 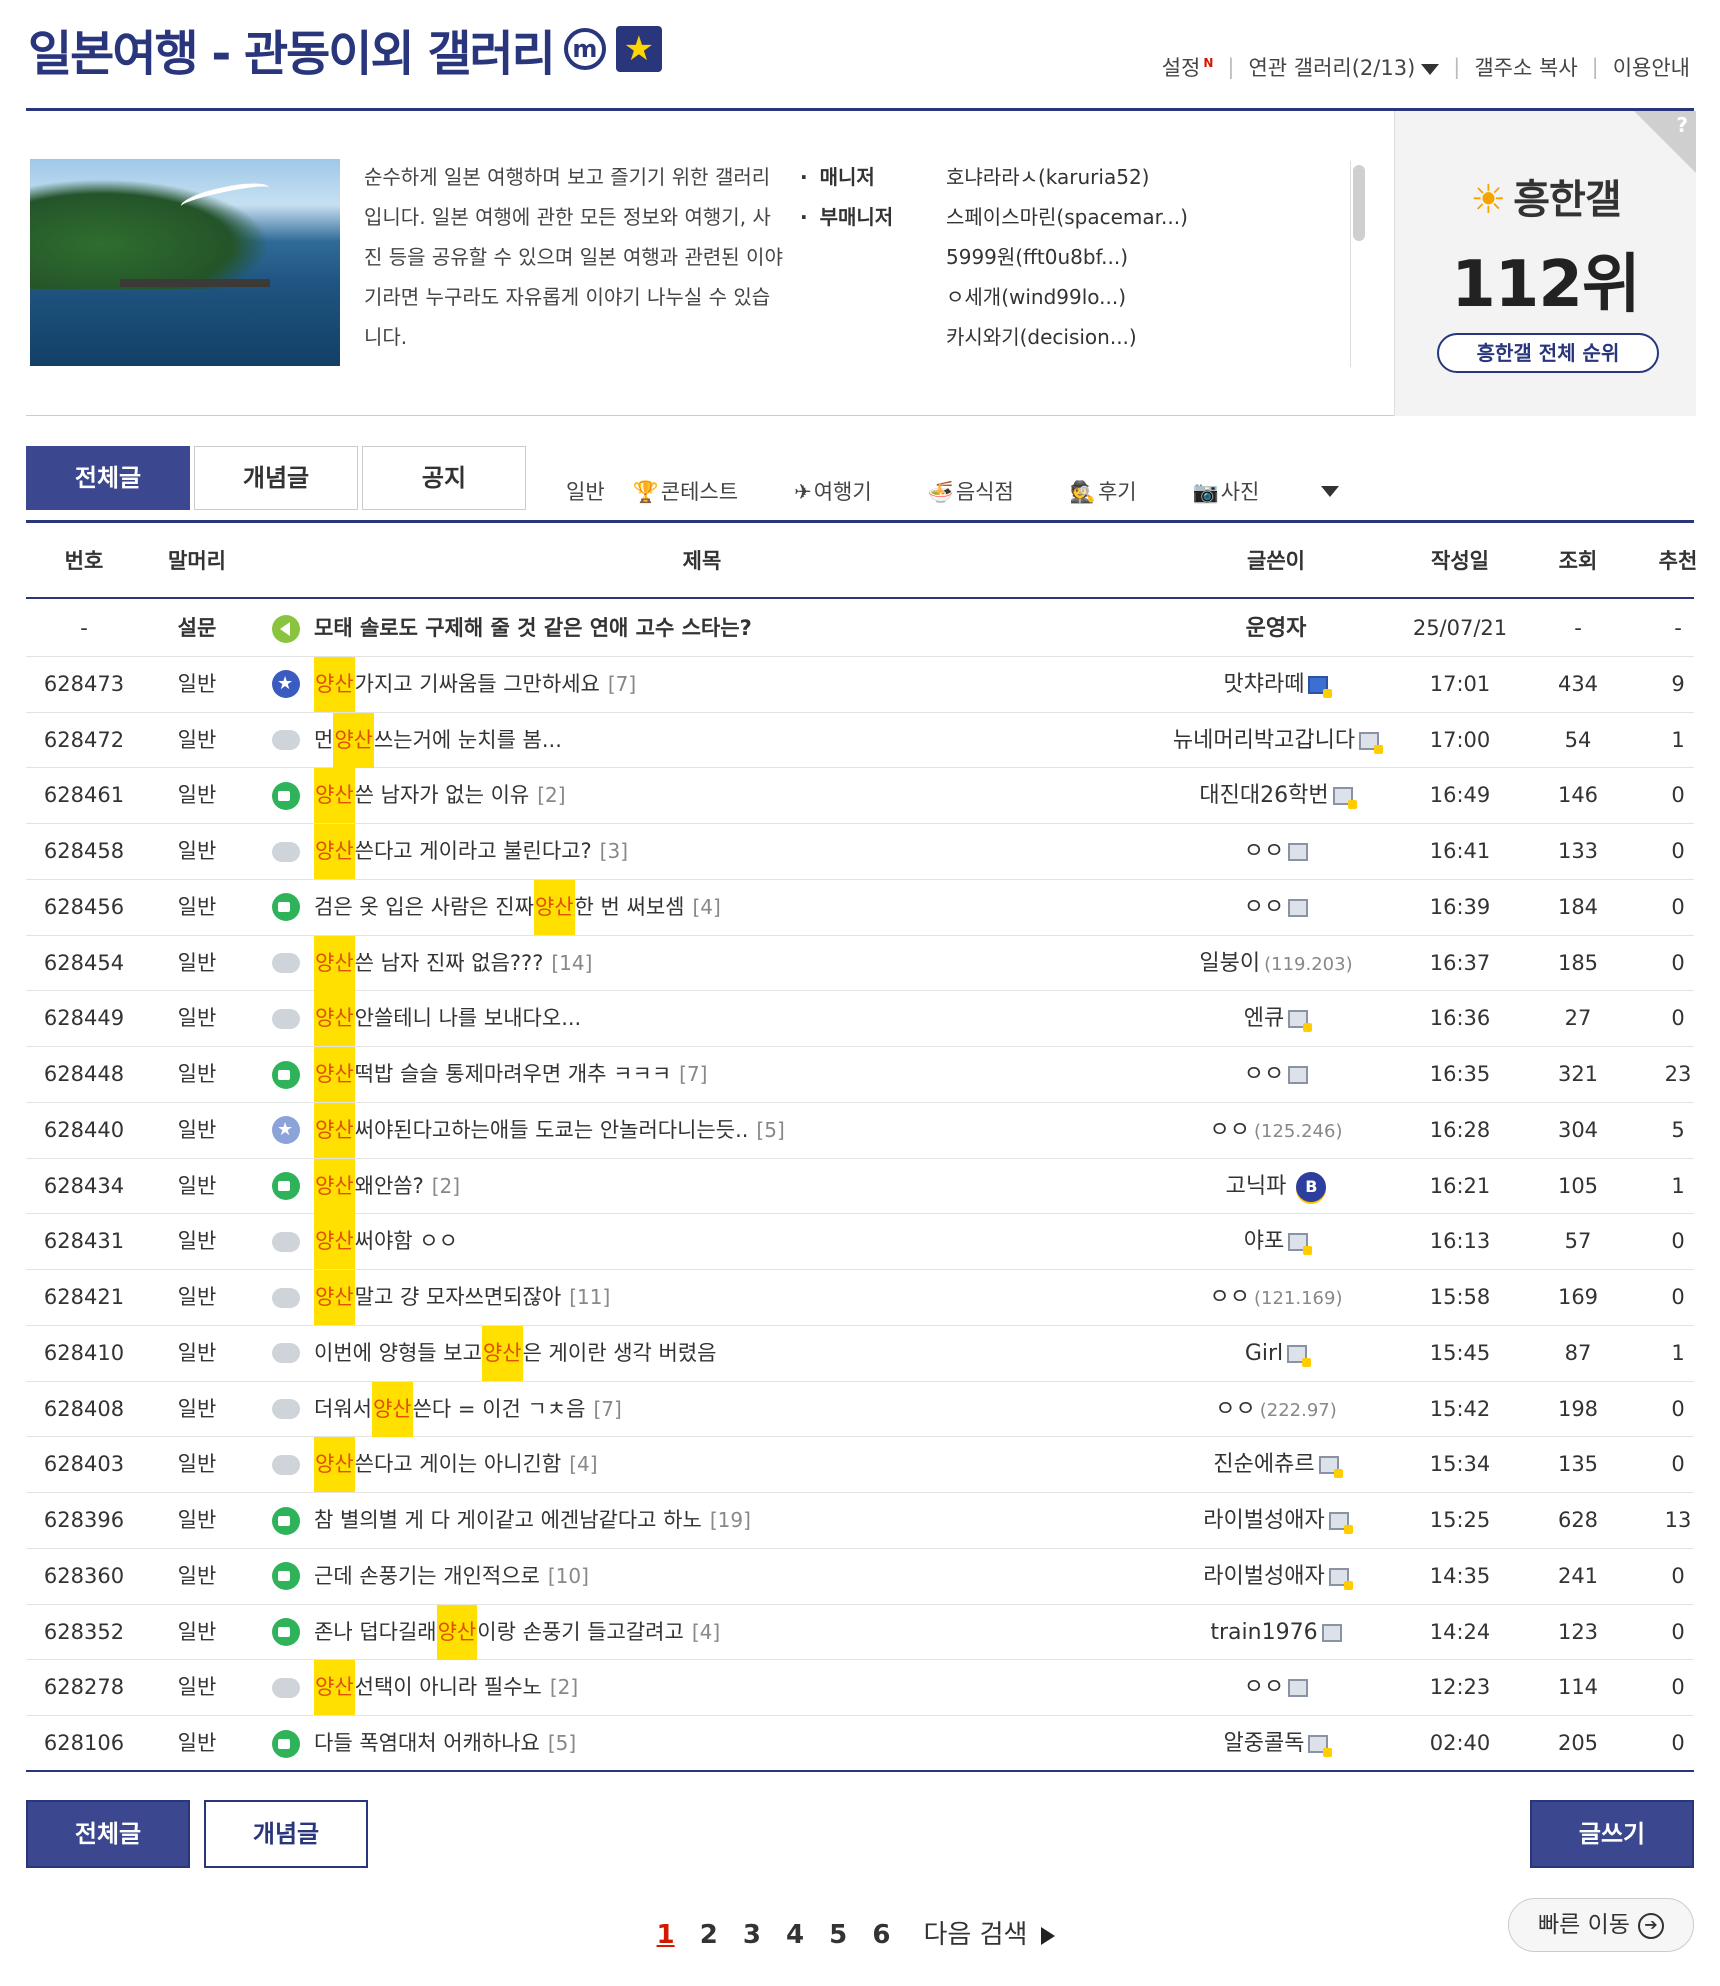 What do you see at coordinates (1067, 177) in the screenshot?
I see `manager-name: 호냐라라ㅅ(karuria52)` at bounding box center [1067, 177].